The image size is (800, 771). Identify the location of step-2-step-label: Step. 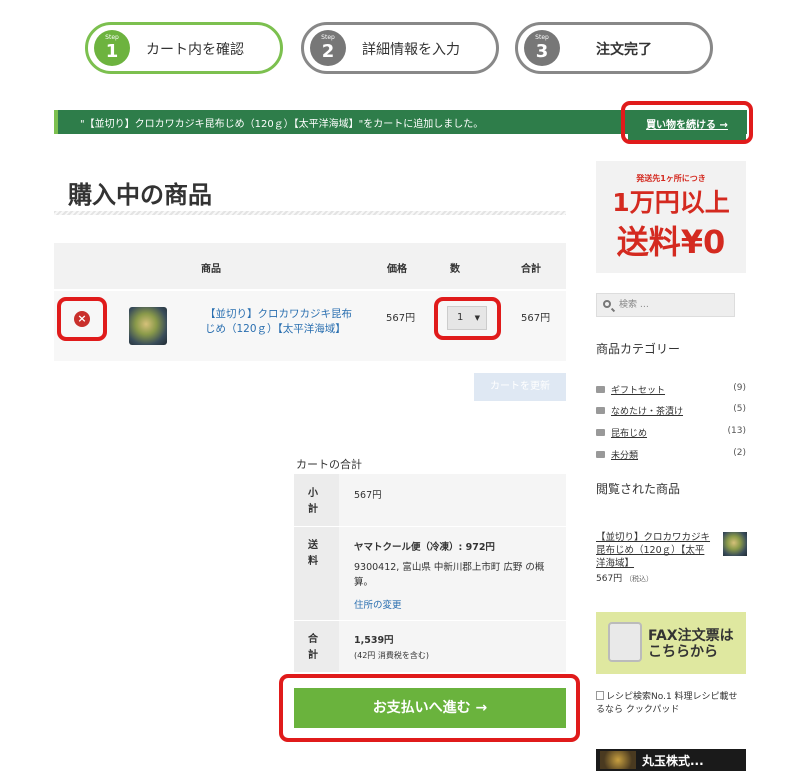
(328, 37).